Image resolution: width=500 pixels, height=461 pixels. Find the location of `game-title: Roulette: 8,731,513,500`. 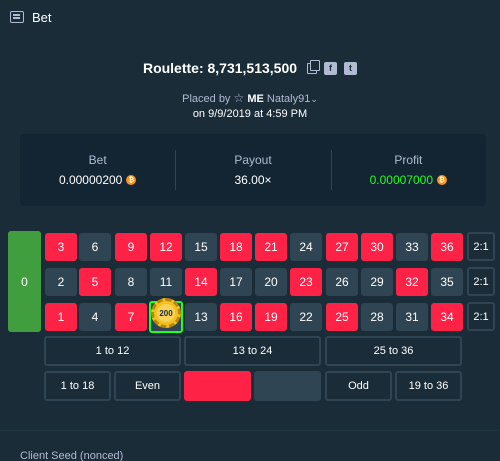

game-title: Roulette: 8,731,513,500 is located at coordinates (220, 68).